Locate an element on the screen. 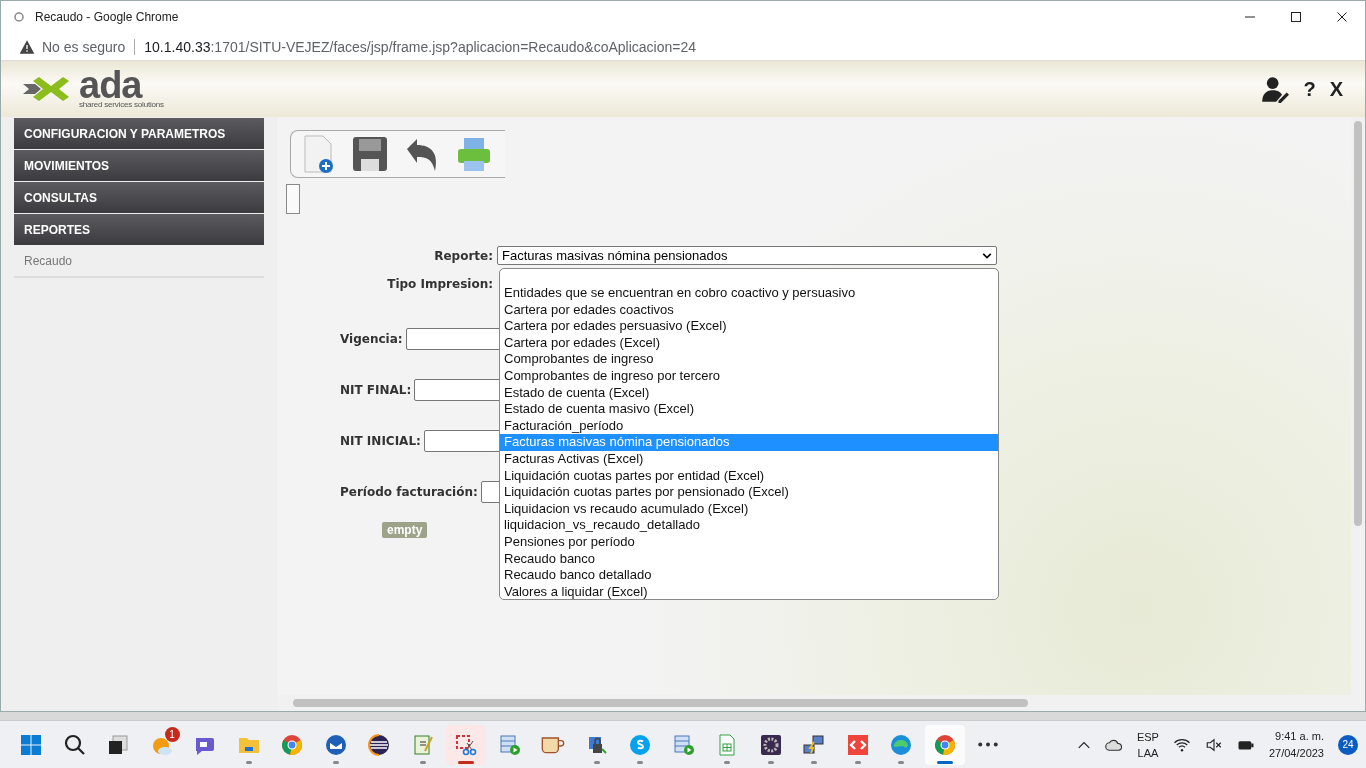 The height and width of the screenshot is (768, 1366). windows-logo-icon is located at coordinates (31, 744).